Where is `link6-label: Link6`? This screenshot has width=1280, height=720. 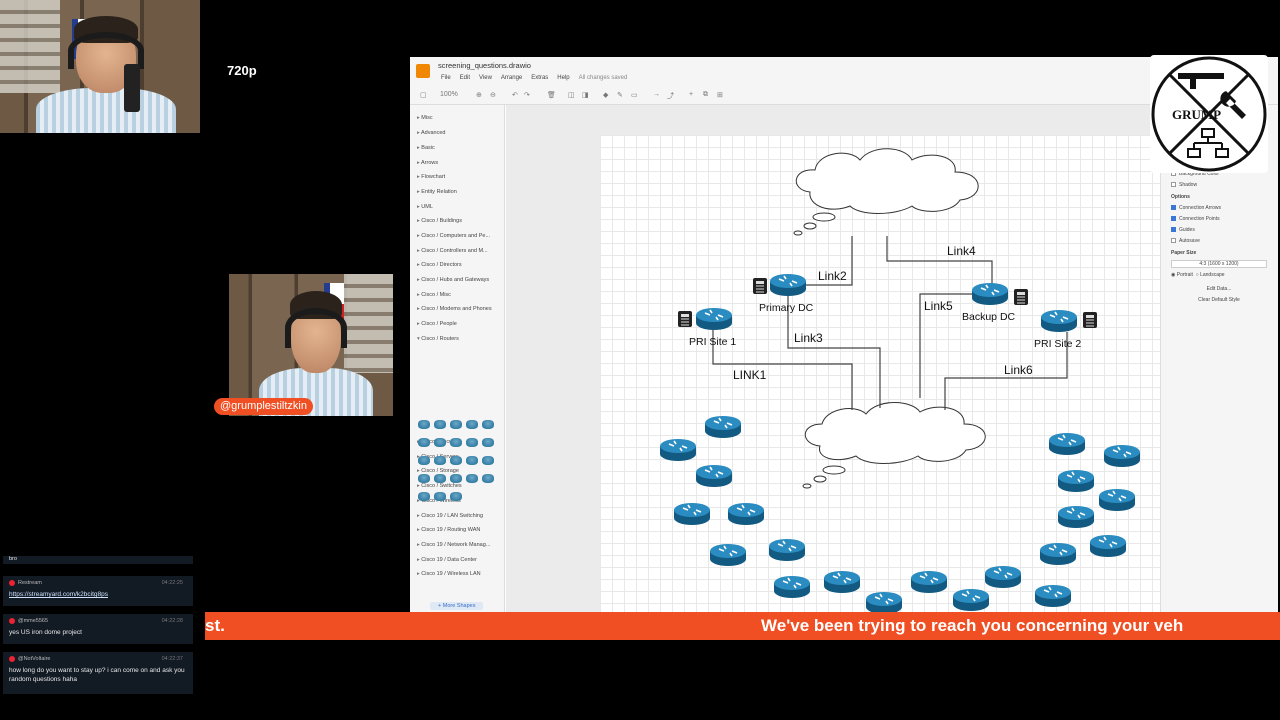 link6-label: Link6 is located at coordinates (1018, 370).